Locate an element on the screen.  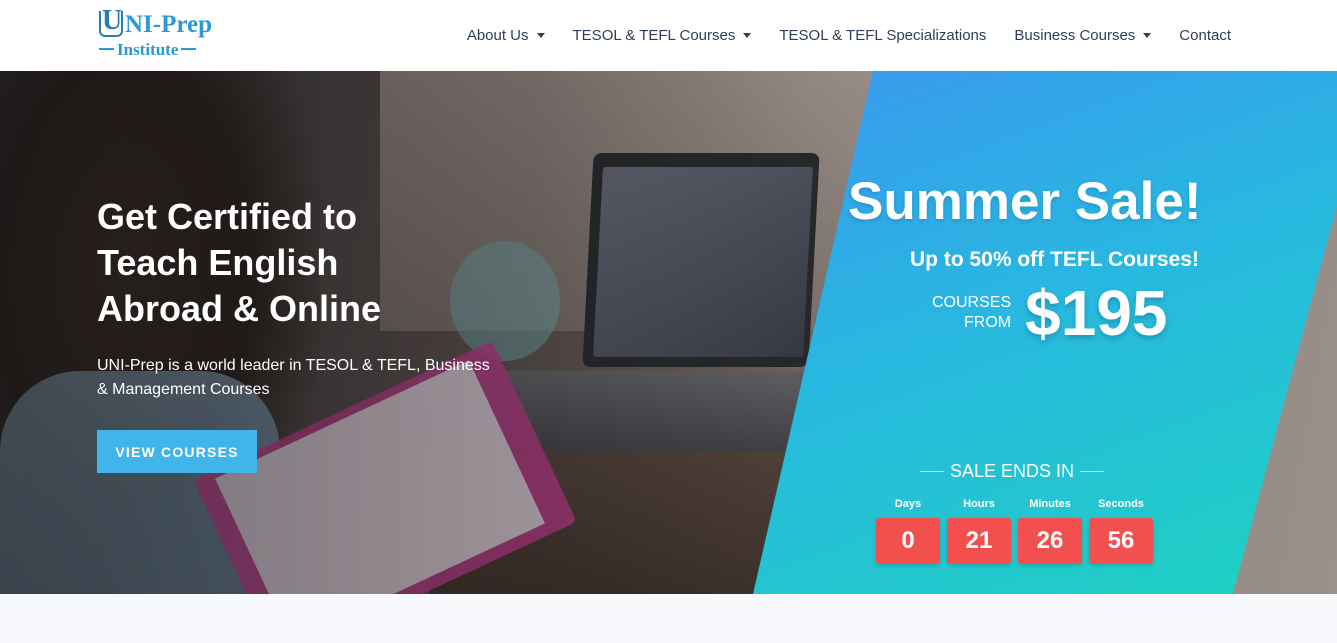
countdown-days: Days 0 is located at coordinates (908, 531).